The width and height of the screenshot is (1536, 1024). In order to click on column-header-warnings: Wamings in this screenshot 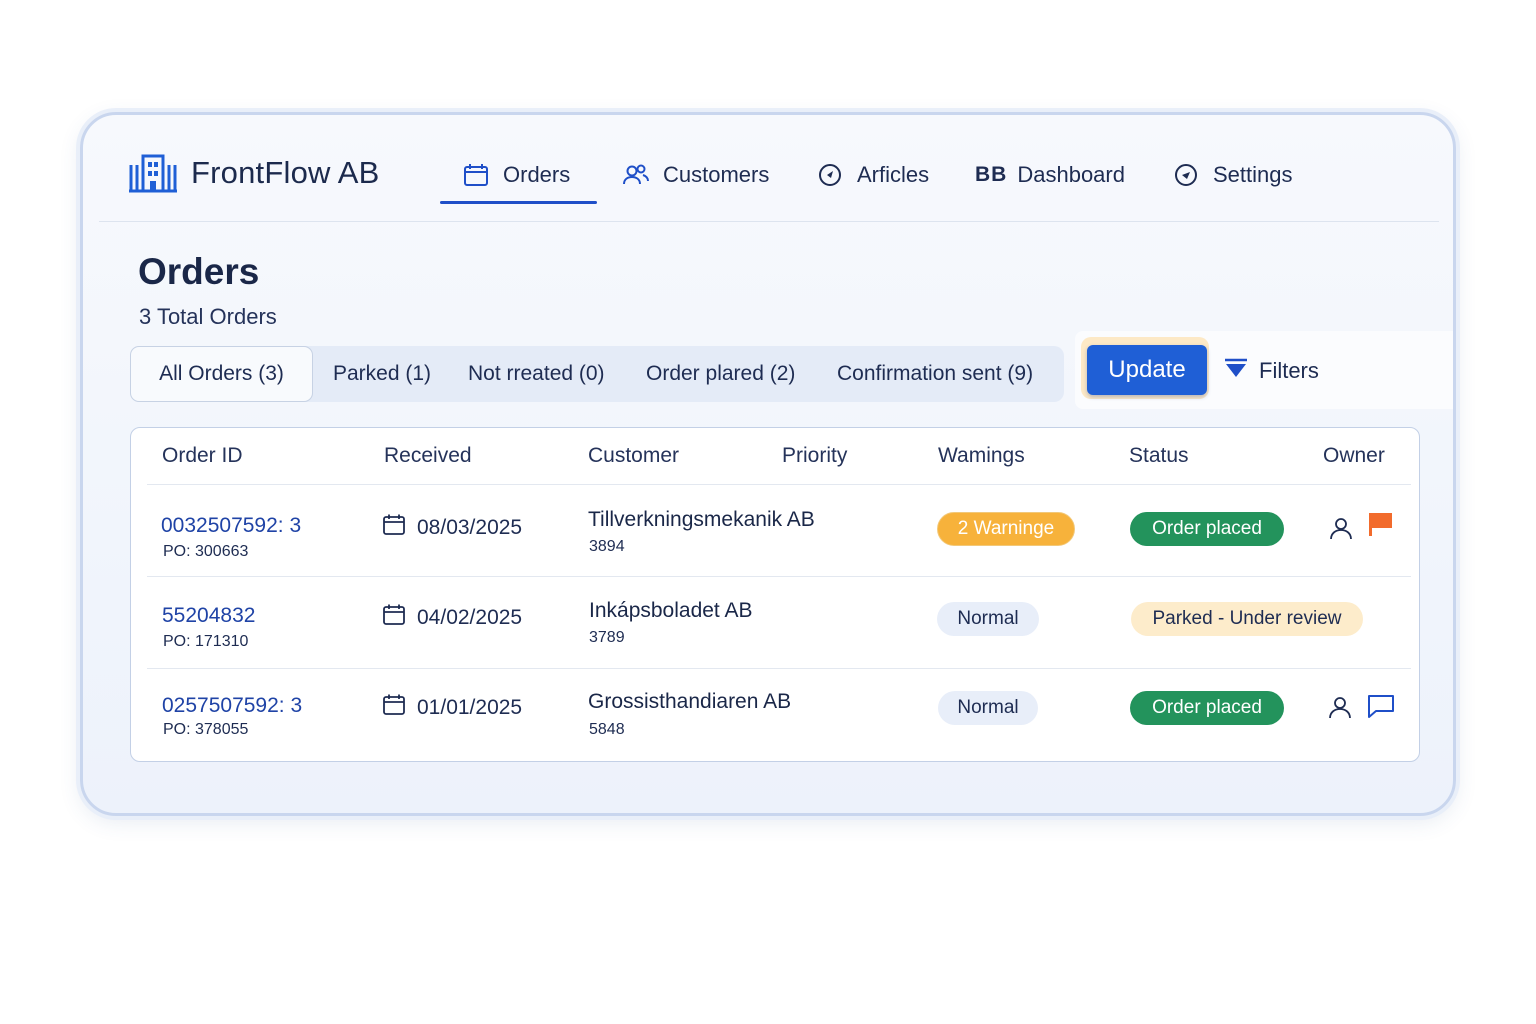, I will do `click(981, 456)`.